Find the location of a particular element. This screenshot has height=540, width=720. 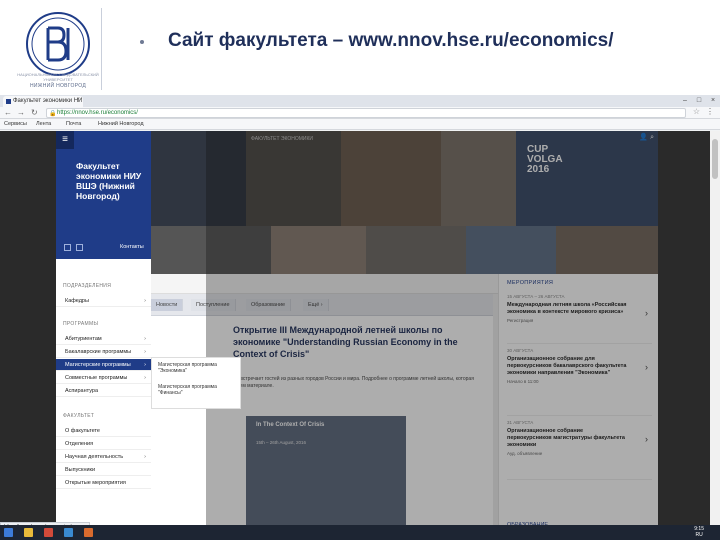

sidebar-item-joint: Совместные программы › is located at coordinates (103, 378).